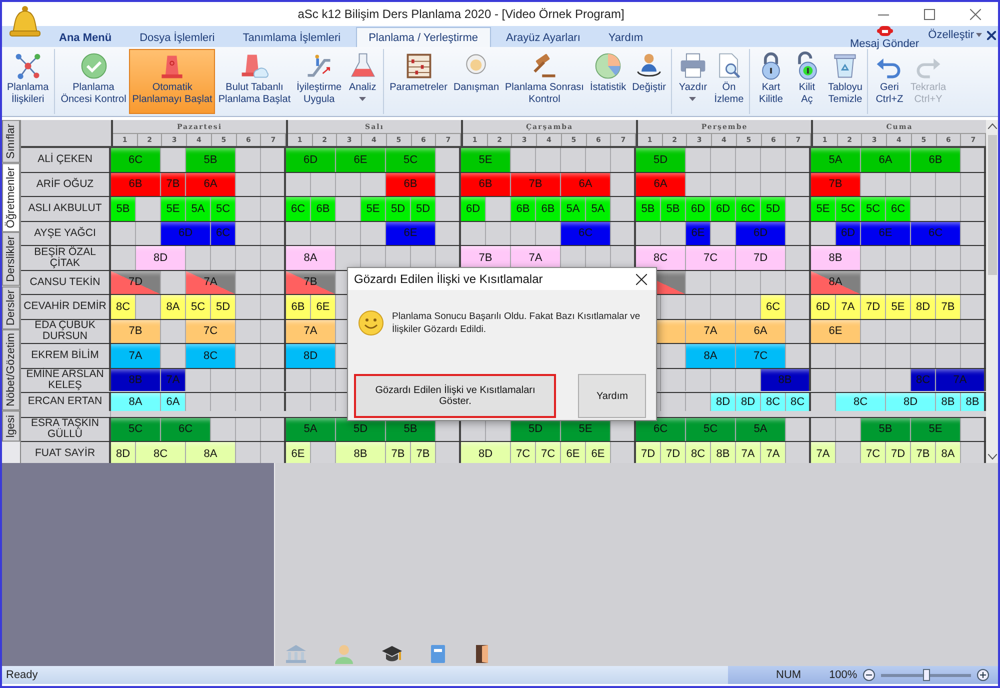 This screenshot has height=688, width=1000. What do you see at coordinates (955, 35) in the screenshot?
I see `customize-button: Özelleştir` at bounding box center [955, 35].